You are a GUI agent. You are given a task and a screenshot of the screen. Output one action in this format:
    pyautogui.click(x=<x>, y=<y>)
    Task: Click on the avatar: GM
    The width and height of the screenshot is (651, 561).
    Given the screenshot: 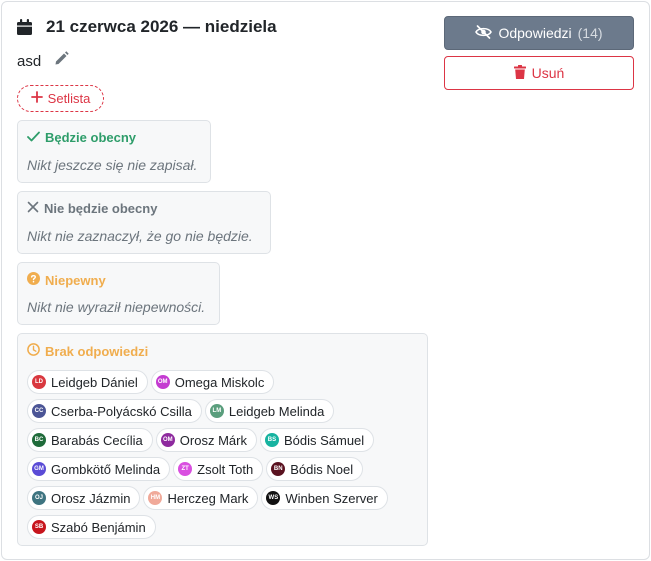 What is the action you would take?
    pyautogui.click(x=39, y=469)
    